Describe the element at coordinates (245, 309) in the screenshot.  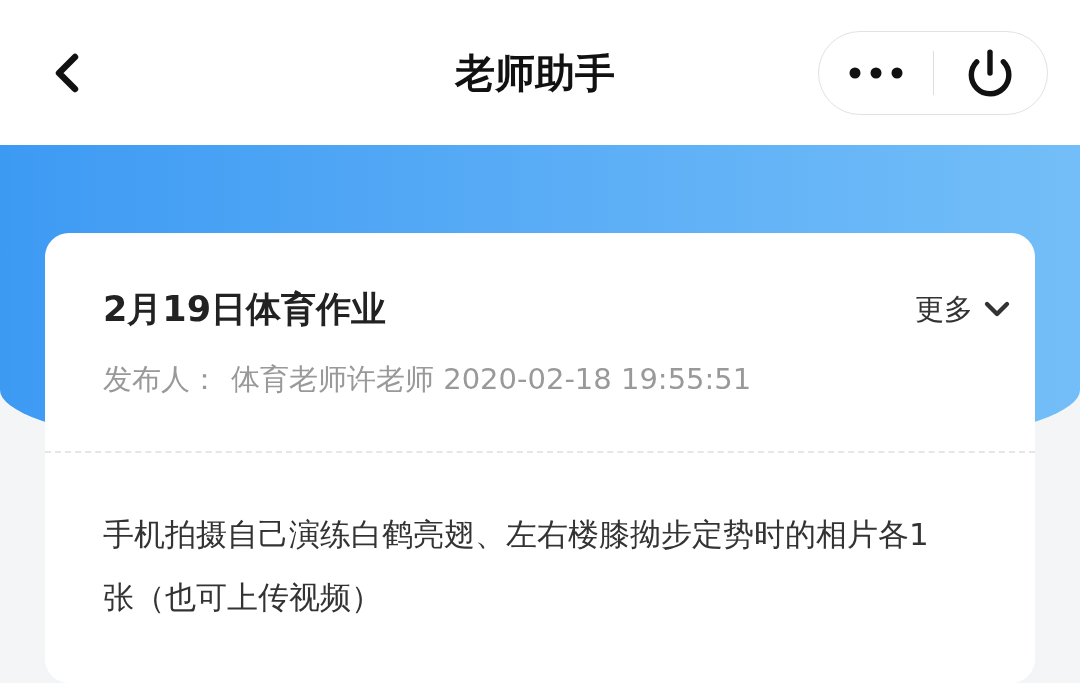
I see `assignment-title: 2月19日体育作业` at that location.